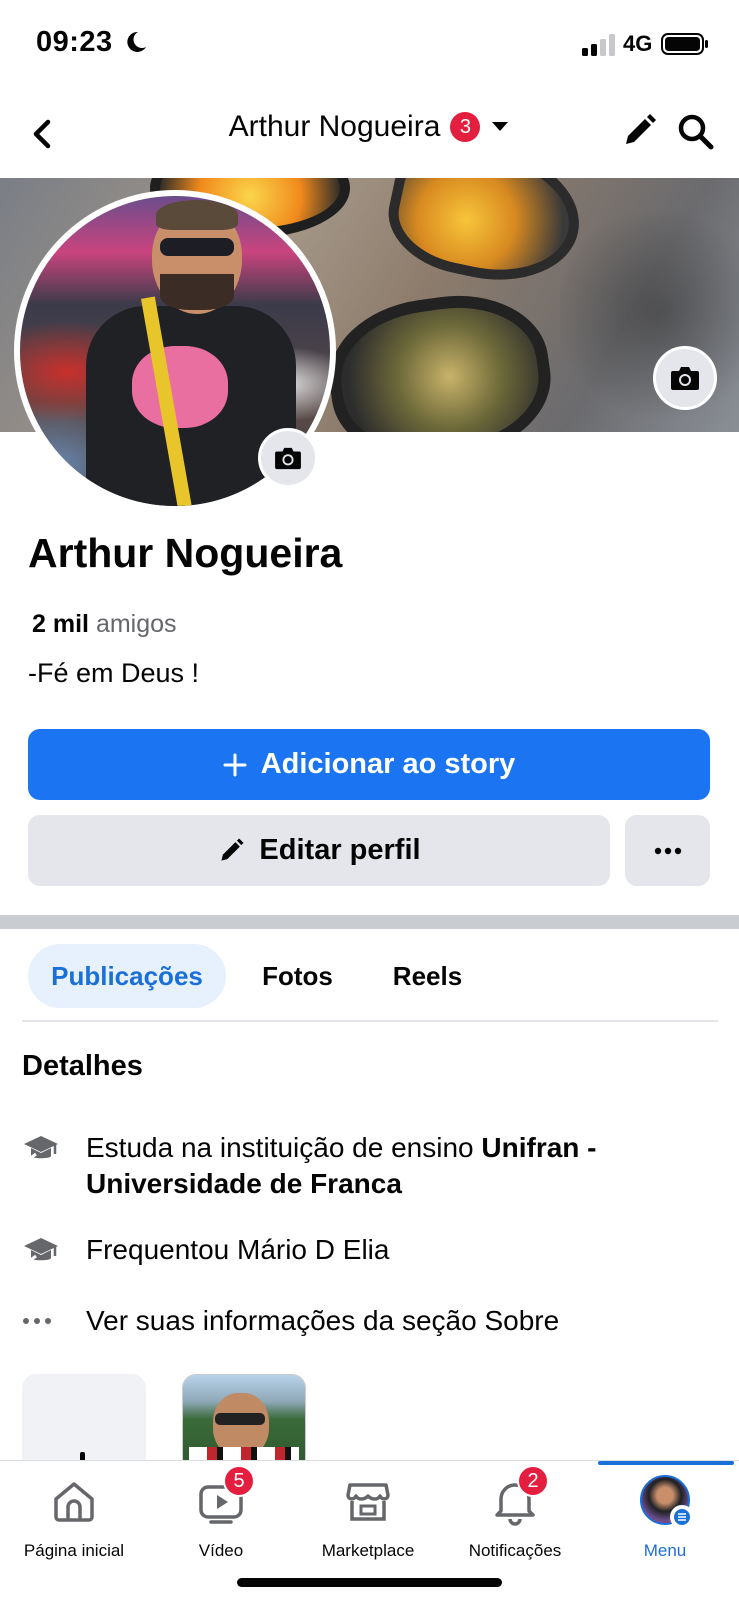 The image size is (739, 1600). I want to click on friends-count: 2 mil amigos, so click(104, 624).